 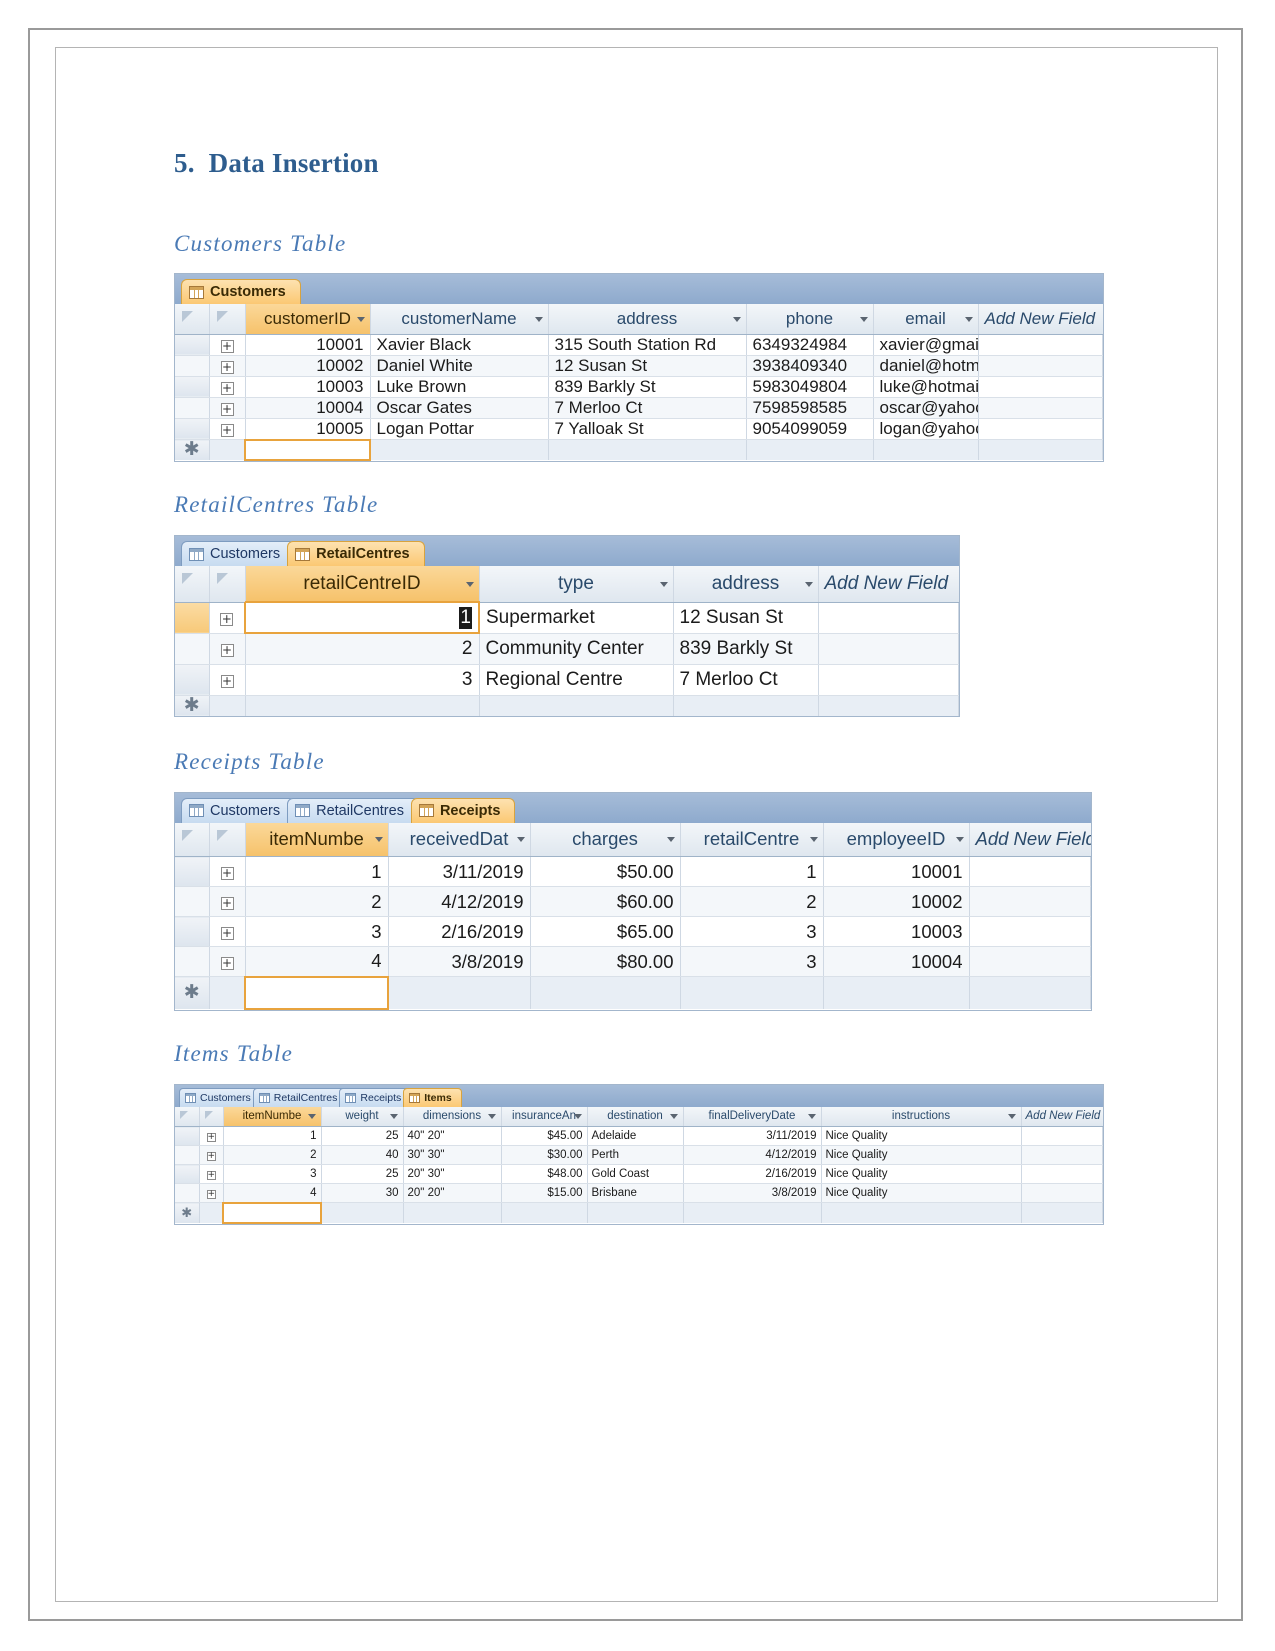 I want to click on cell-email: logan@yahoo.c, so click(x=926, y=429).